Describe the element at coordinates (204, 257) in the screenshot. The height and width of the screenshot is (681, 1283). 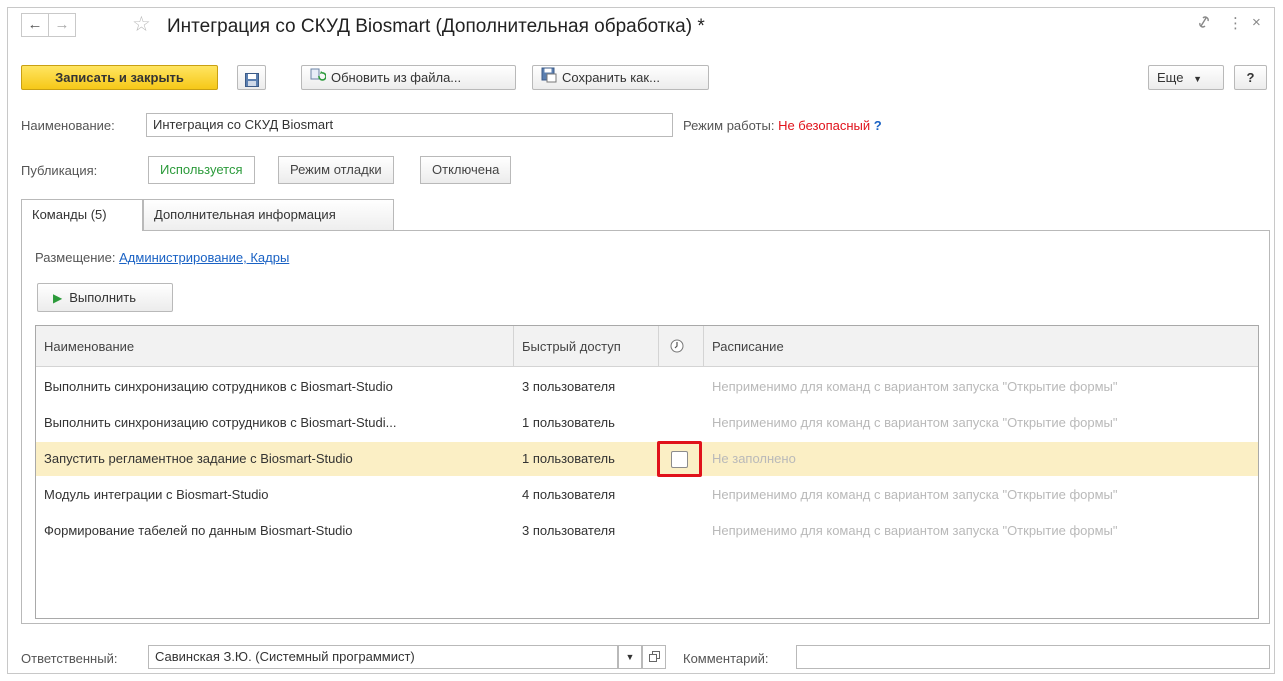
I see `placement-link: Администрирование, Кадры` at that location.